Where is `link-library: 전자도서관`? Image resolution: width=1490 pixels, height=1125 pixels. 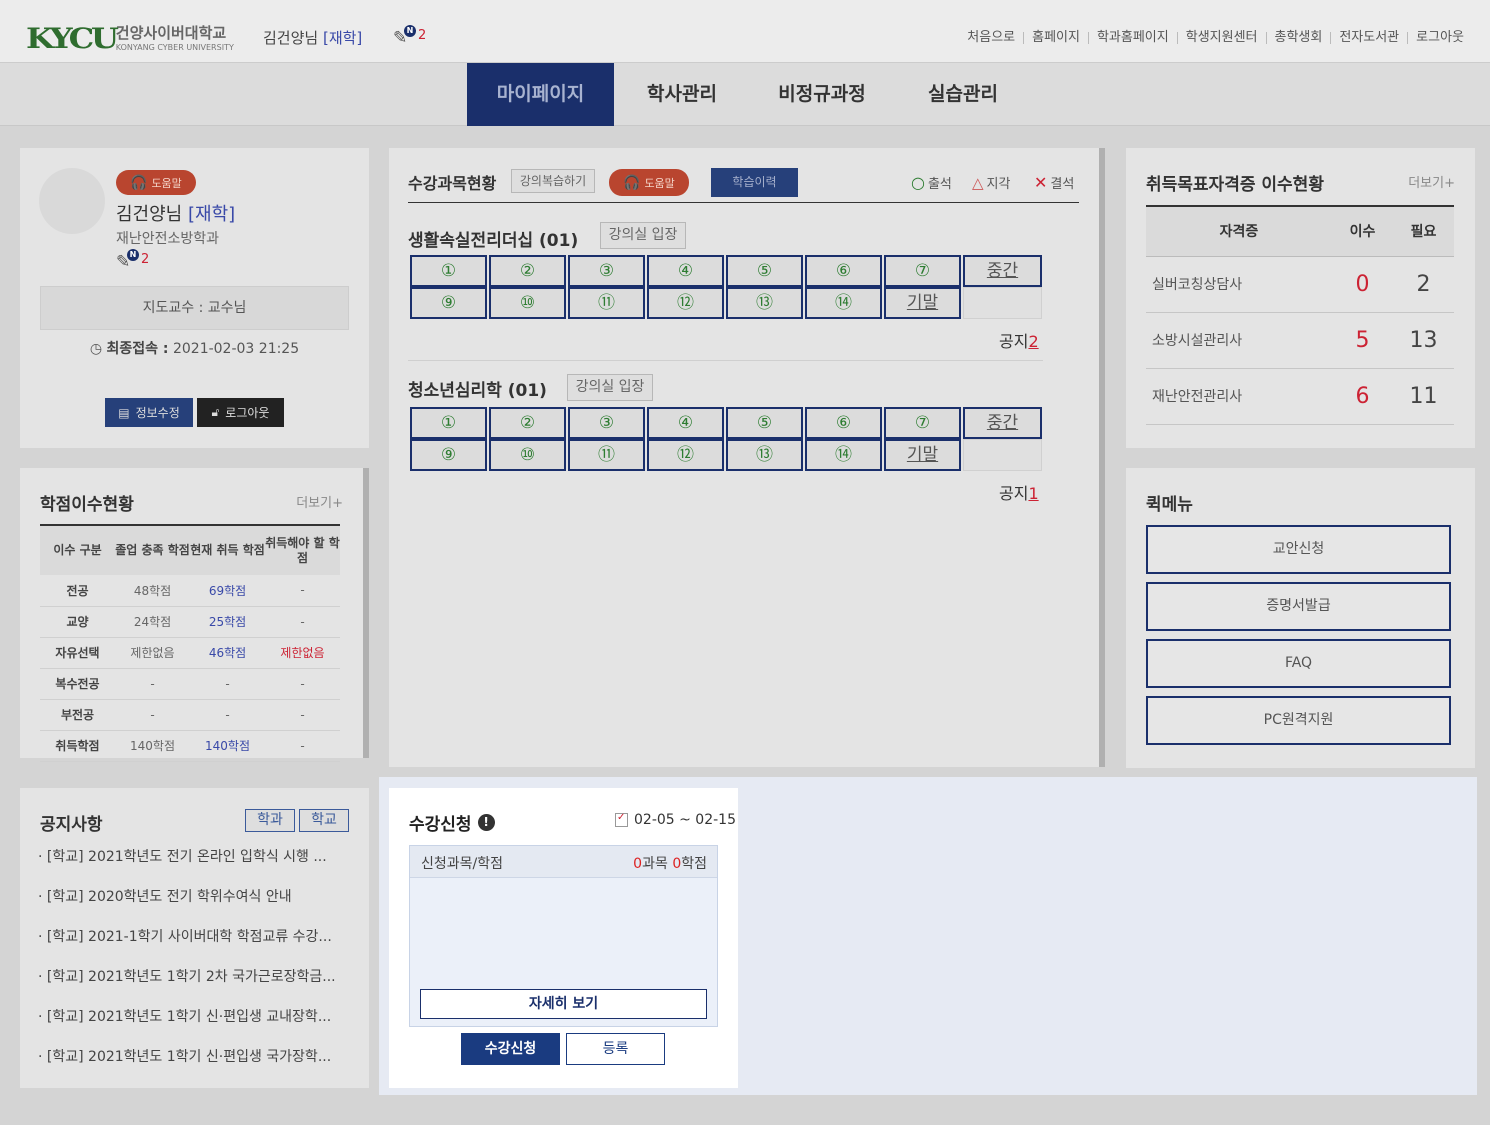 link-library: 전자도서관 is located at coordinates (1368, 37).